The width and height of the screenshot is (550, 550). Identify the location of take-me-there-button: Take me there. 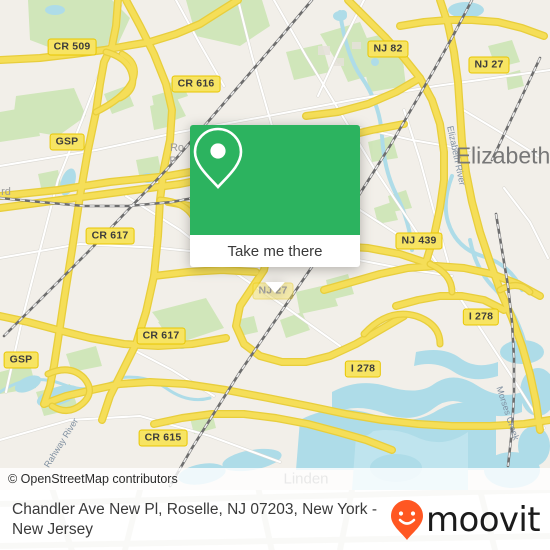
(275, 251).